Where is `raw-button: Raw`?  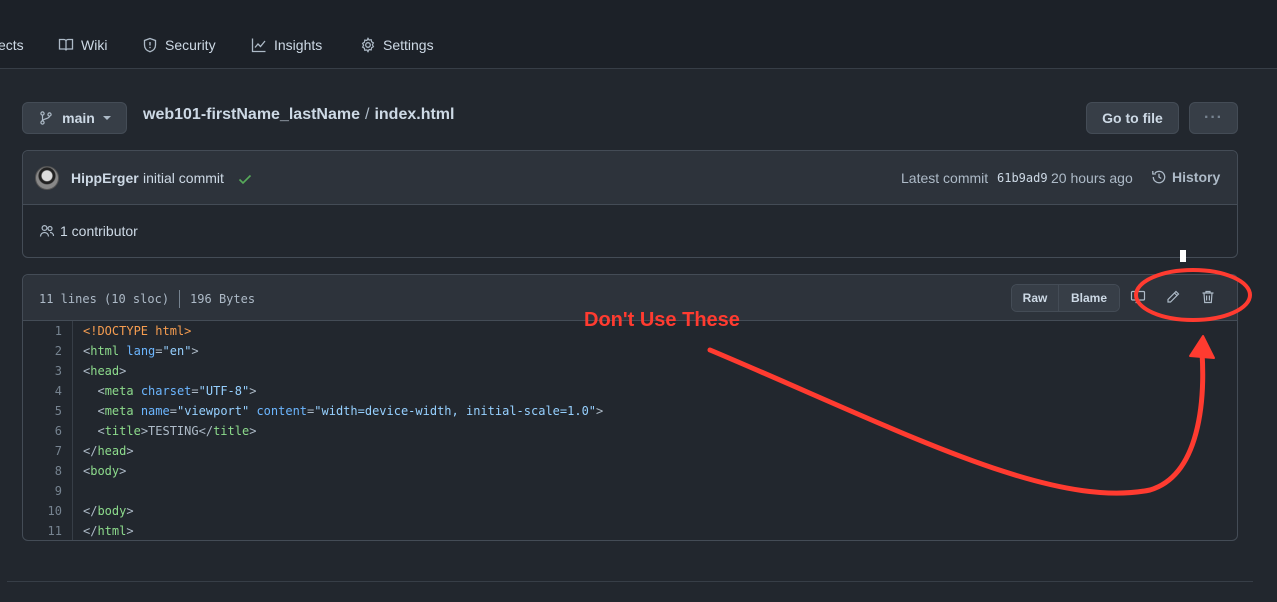
raw-button: Raw is located at coordinates (1035, 298).